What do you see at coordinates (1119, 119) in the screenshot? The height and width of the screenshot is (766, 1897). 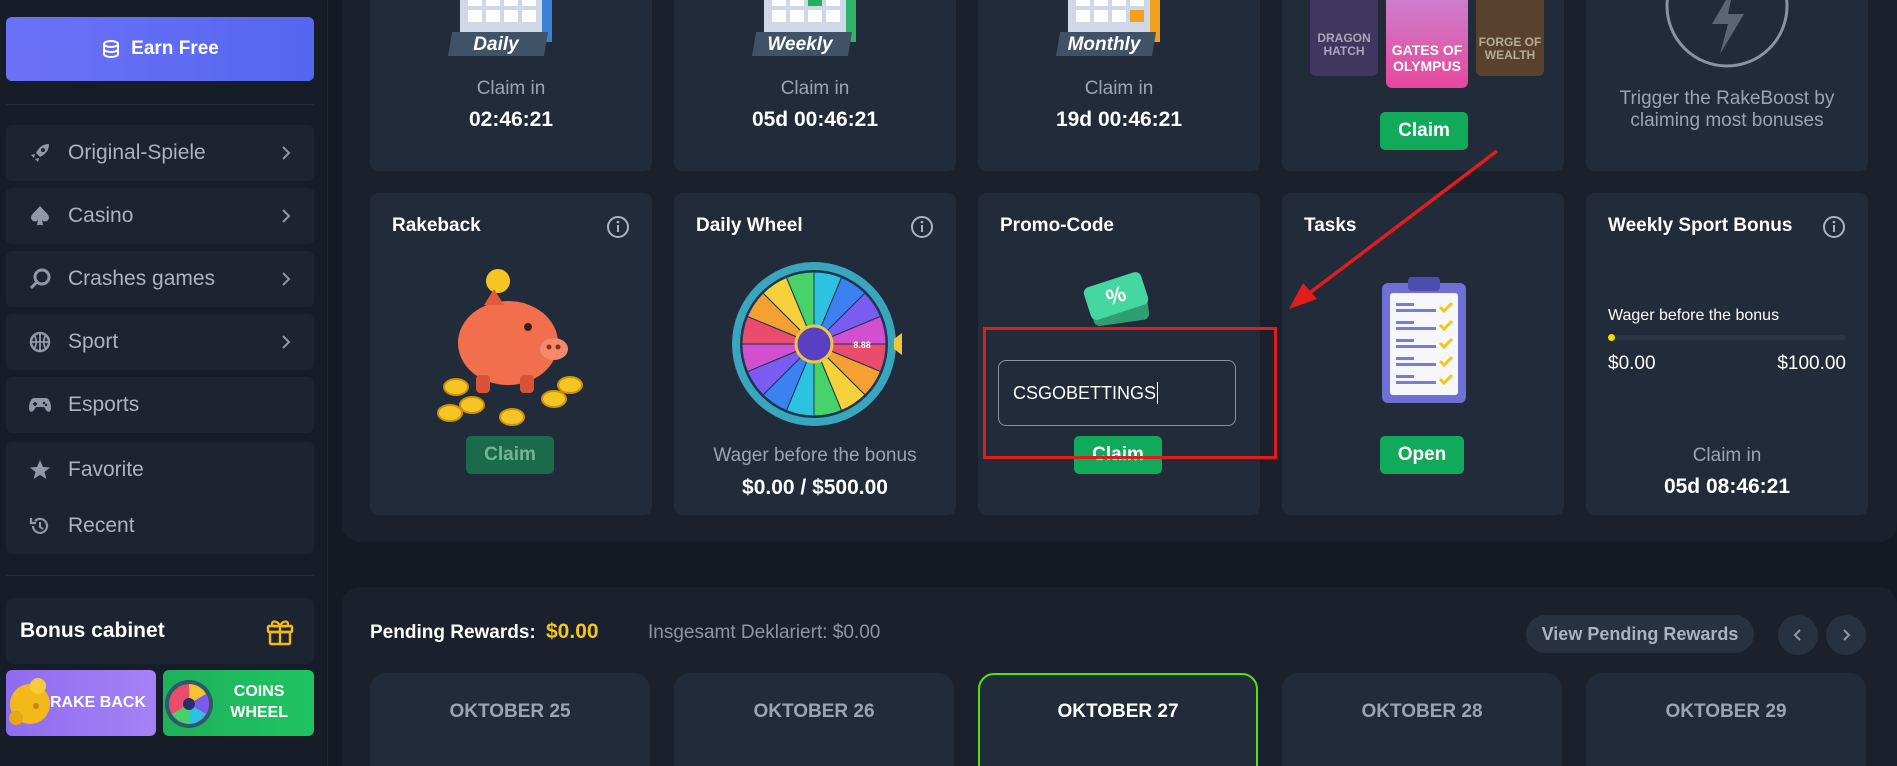 I see `monthly-countdown: 19d 00:46:21` at bounding box center [1119, 119].